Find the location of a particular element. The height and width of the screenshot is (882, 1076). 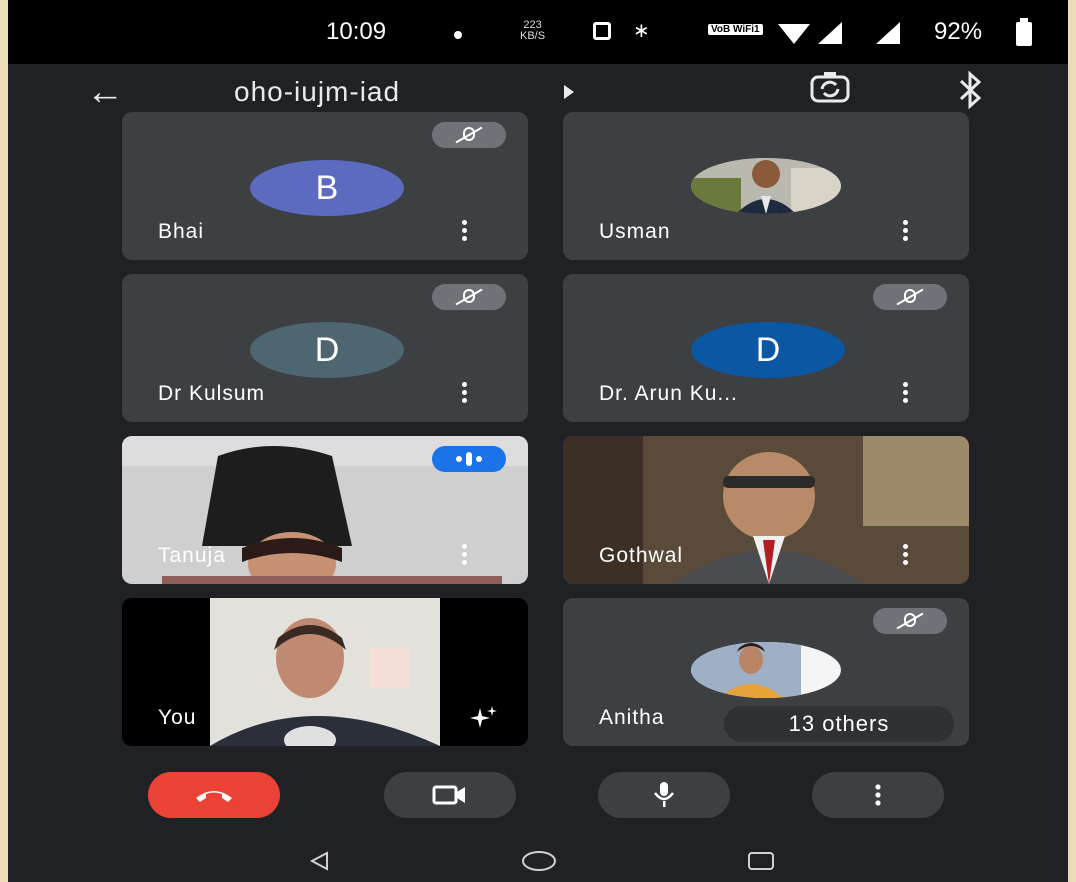

battery-percent: 92% is located at coordinates (958, 31).